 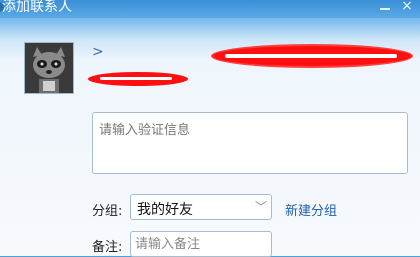 I want to click on close-button: ×, so click(x=407, y=7).